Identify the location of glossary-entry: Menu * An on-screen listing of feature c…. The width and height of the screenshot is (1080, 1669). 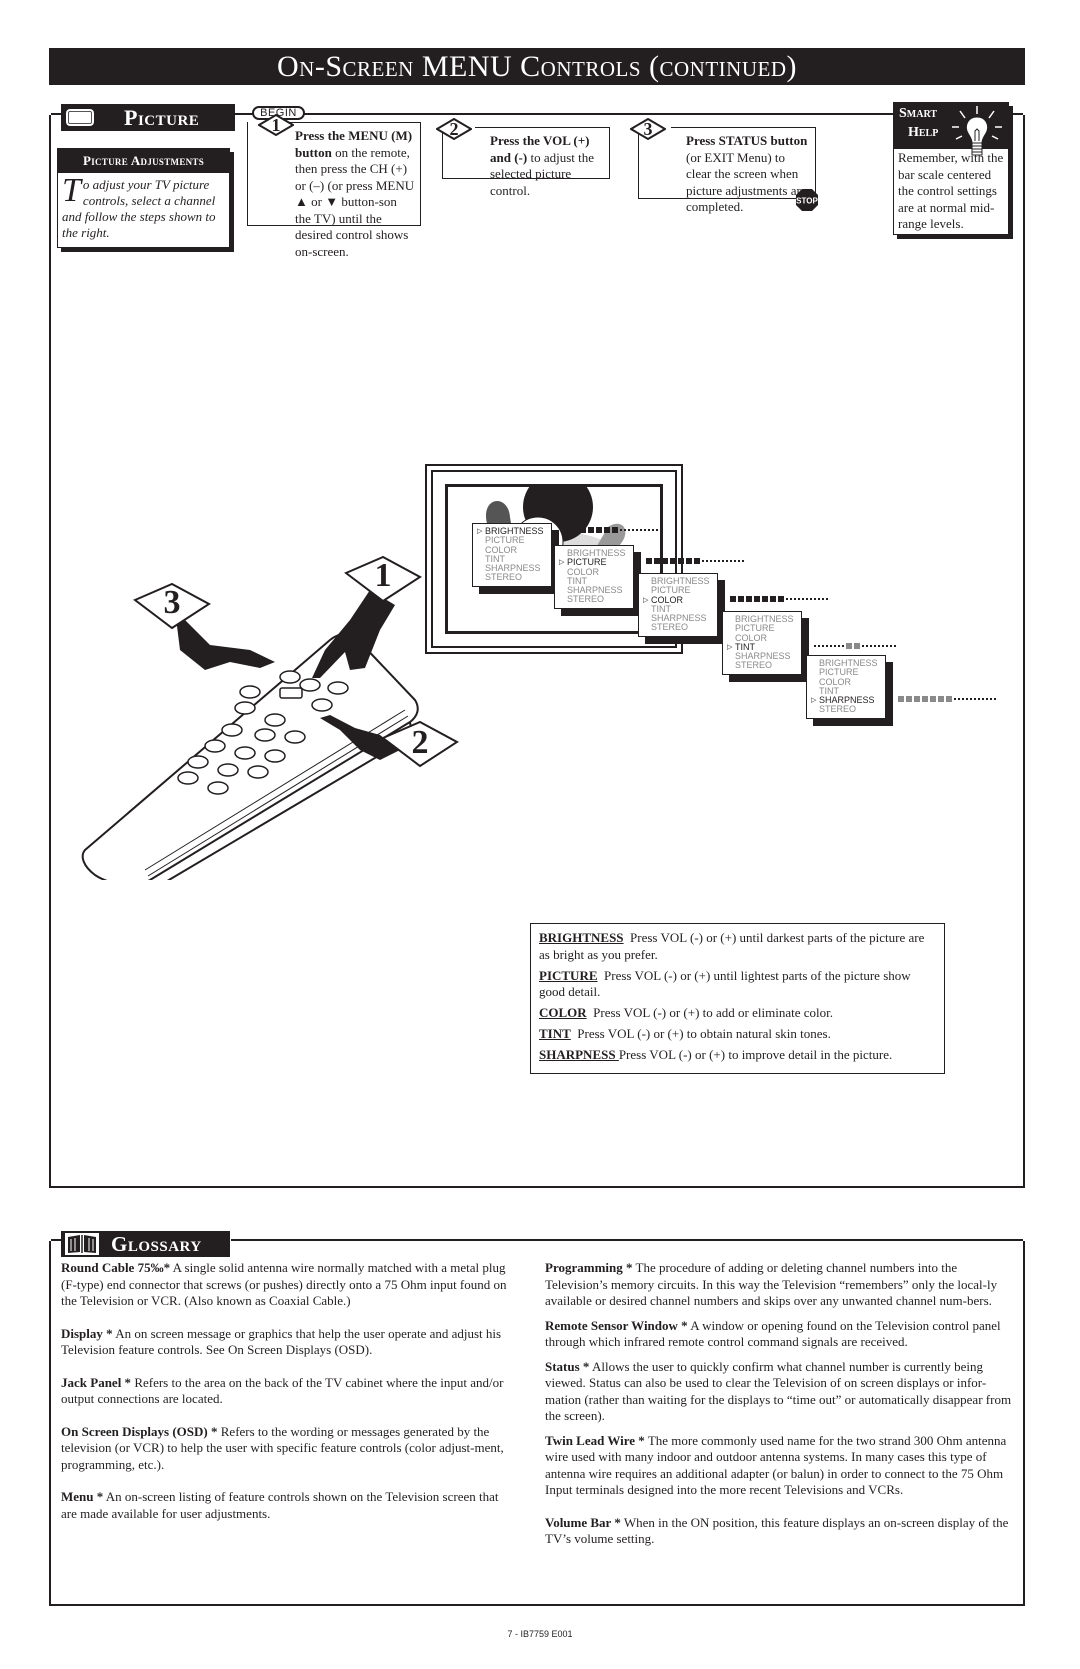
(280, 1505).